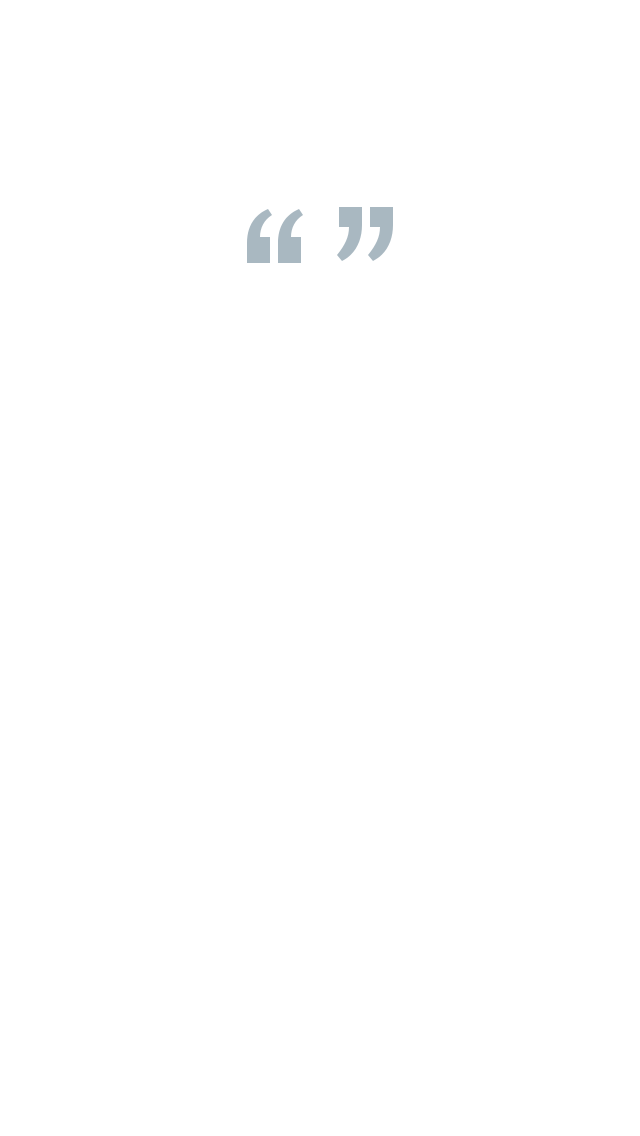 Image resolution: width=640 pixels, height=1136 pixels. What do you see at coordinates (366, 235) in the screenshot?
I see `closing-quote-icon` at bounding box center [366, 235].